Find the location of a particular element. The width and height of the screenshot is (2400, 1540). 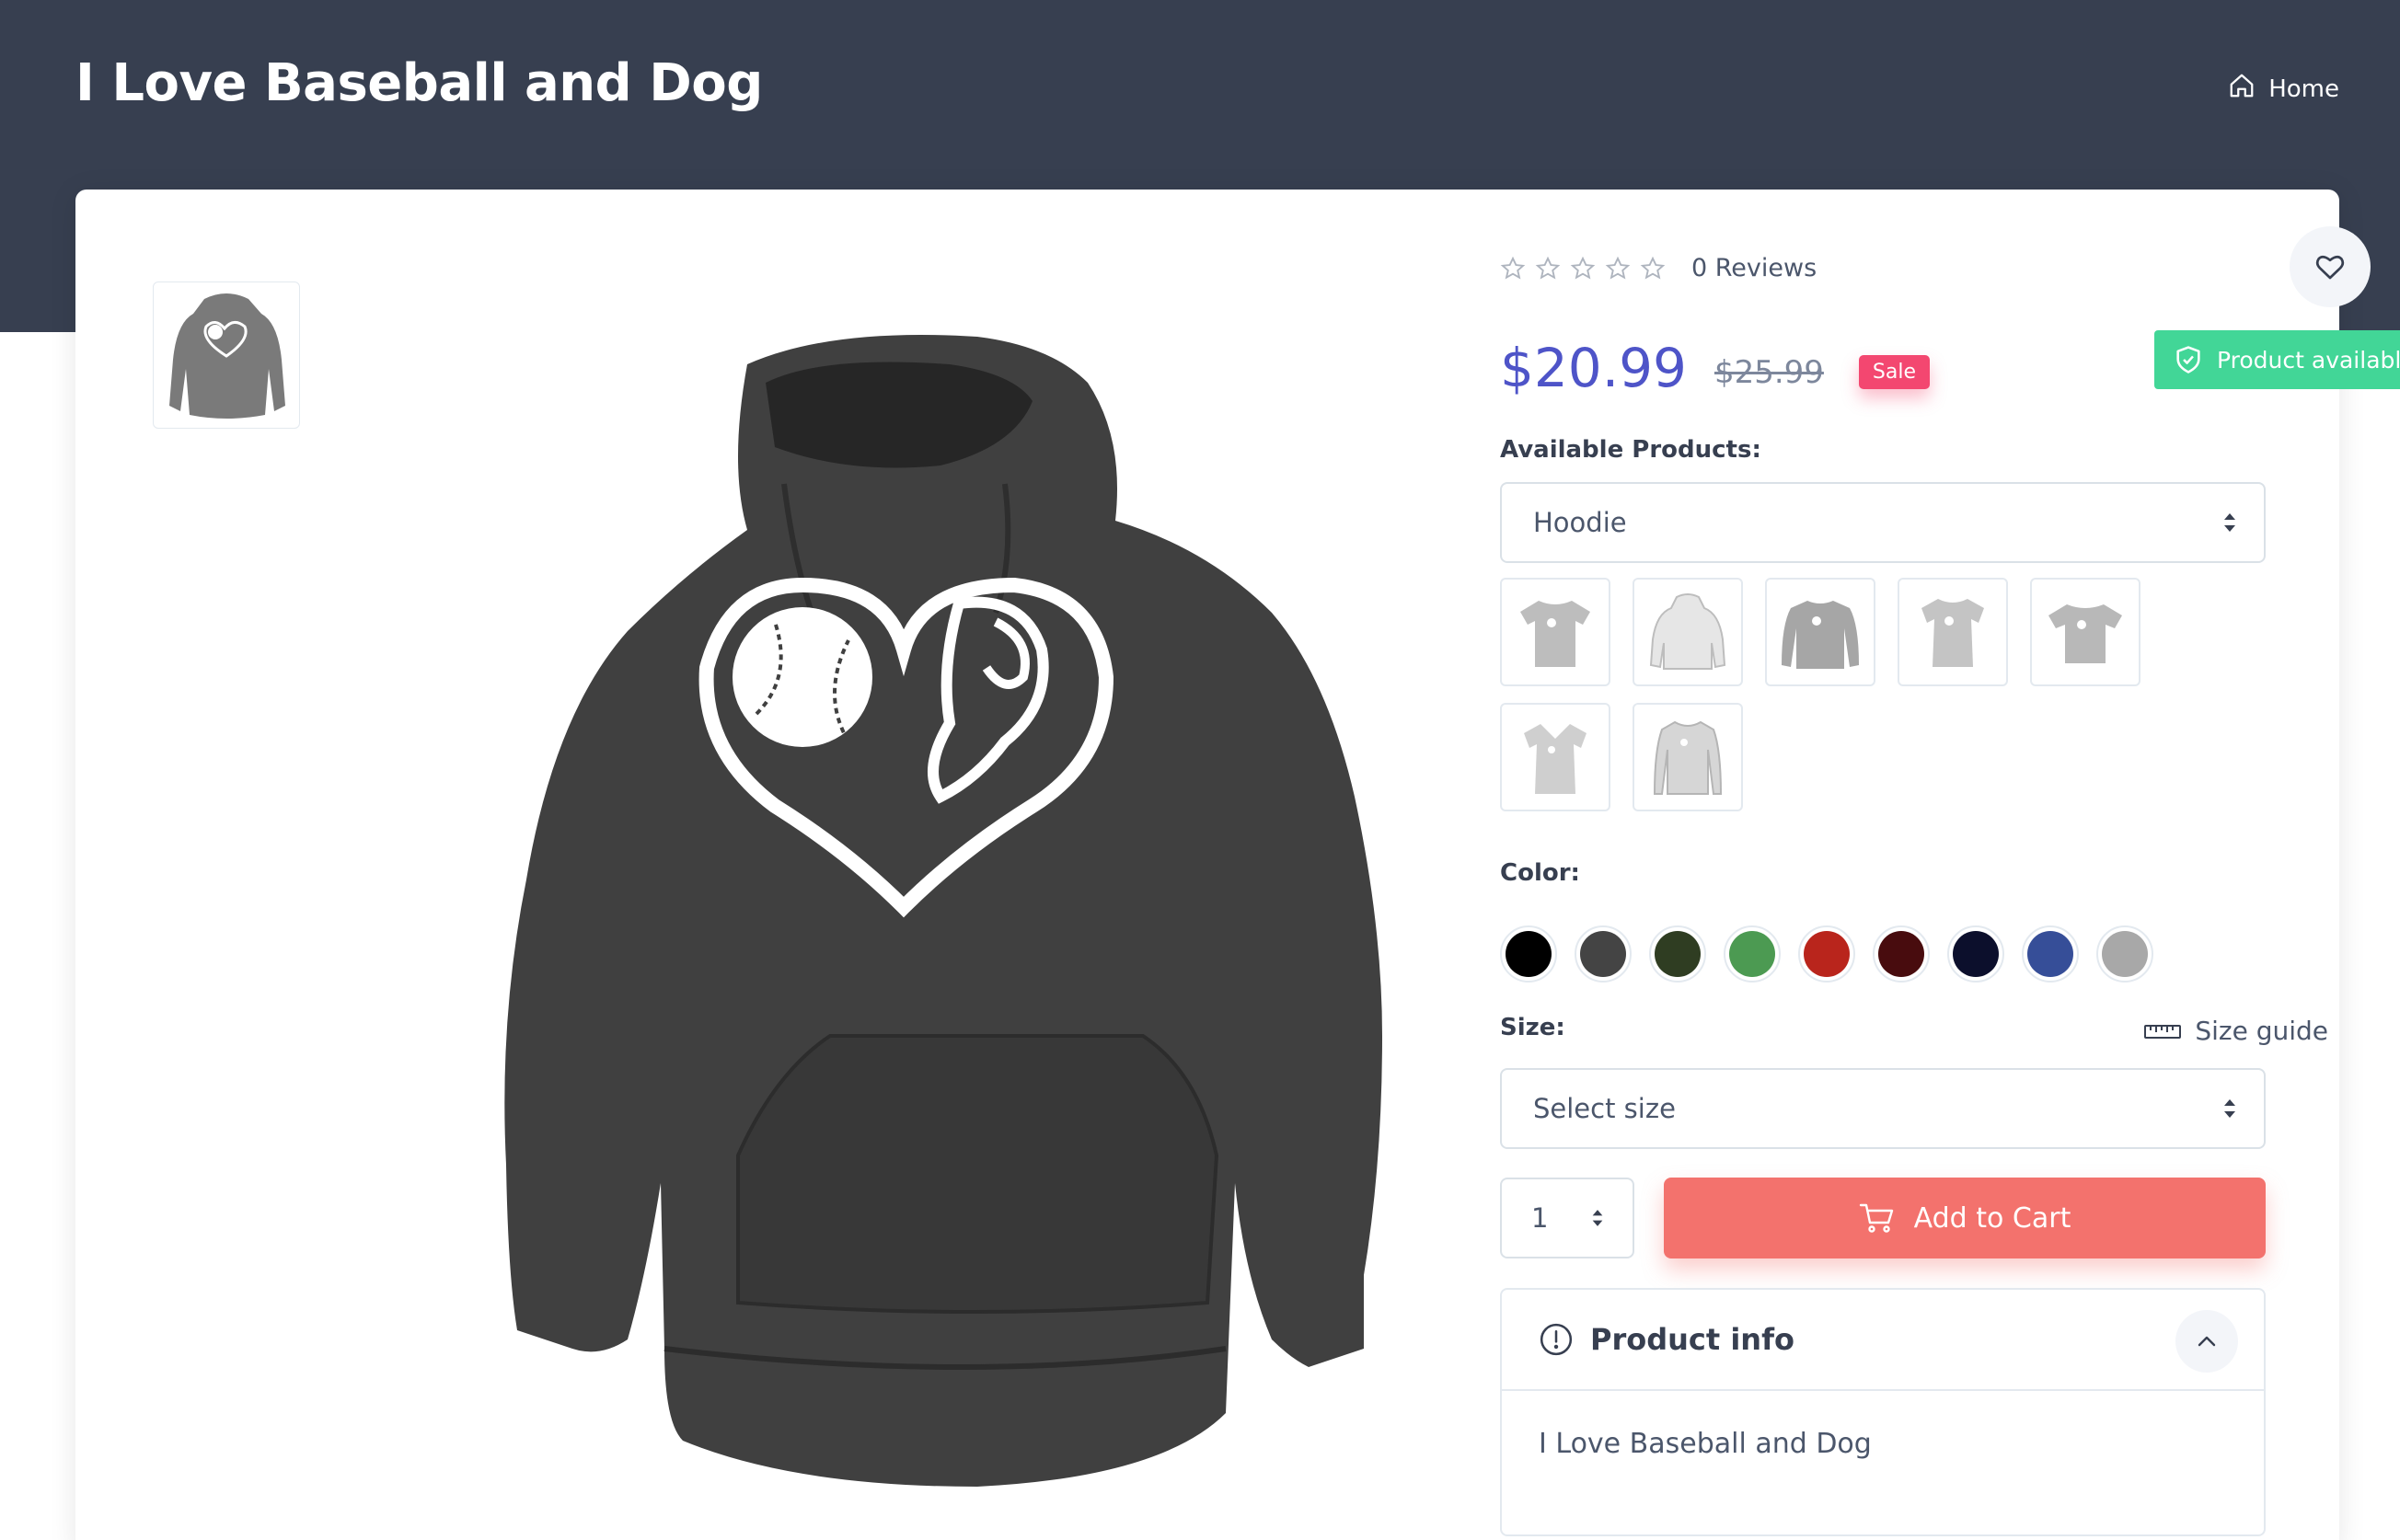

breadcrumb-home-label: Home is located at coordinates (2303, 89).